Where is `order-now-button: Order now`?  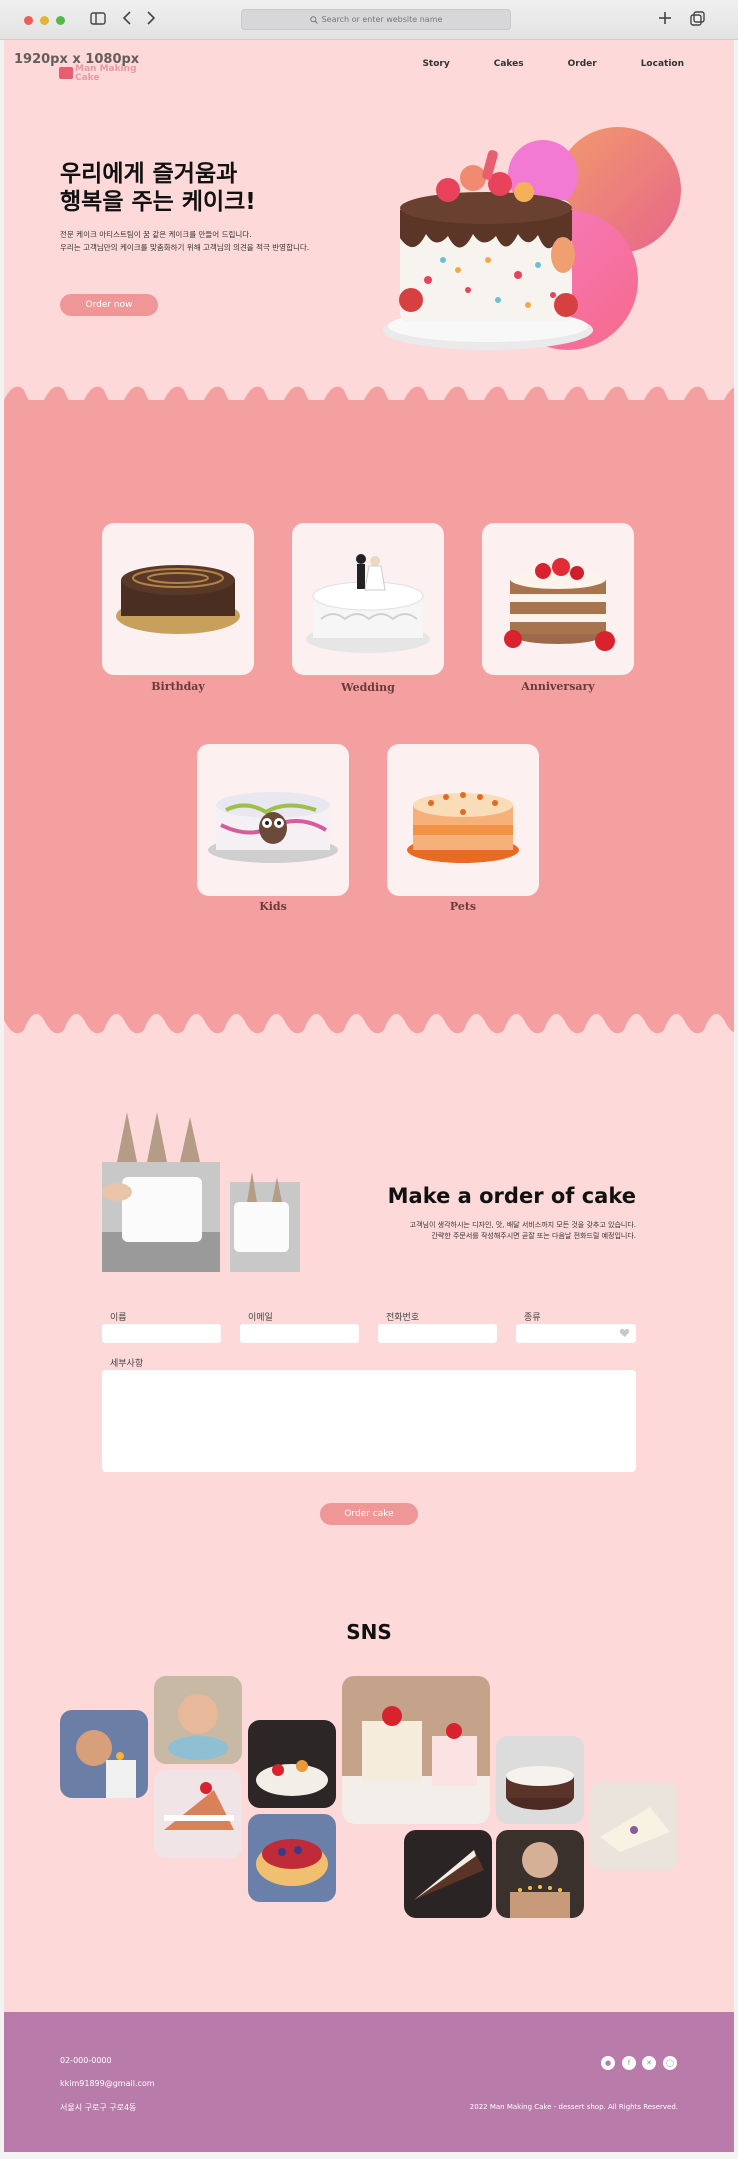 order-now-button: Order now is located at coordinates (109, 305).